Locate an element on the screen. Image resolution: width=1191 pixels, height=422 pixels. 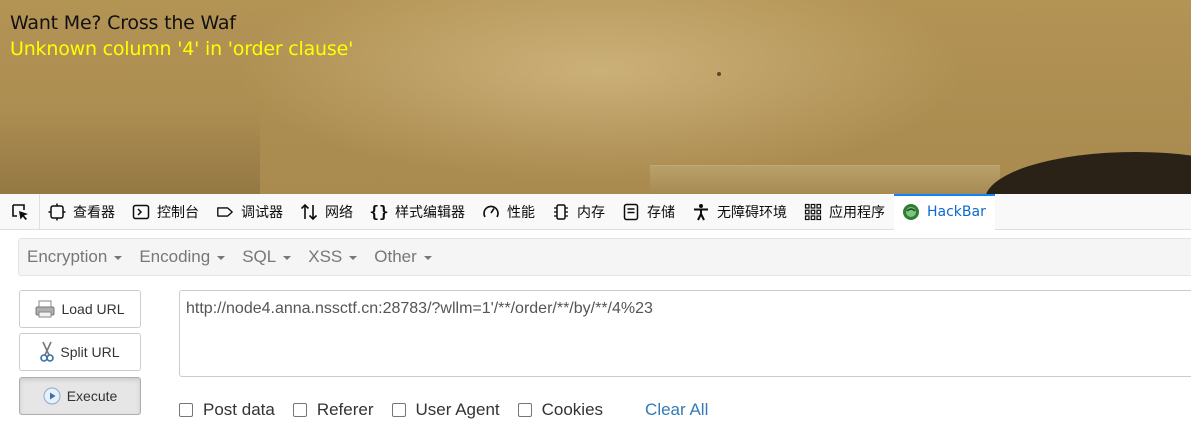
tab-accessibility: 无障碍环境 is located at coordinates (740, 212).